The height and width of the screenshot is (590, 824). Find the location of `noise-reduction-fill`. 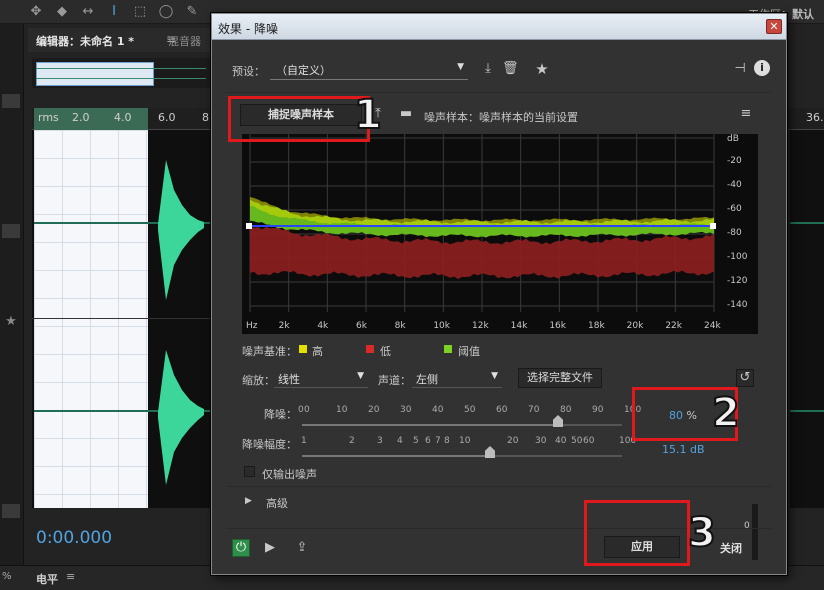

noise-reduction-fill is located at coordinates (430, 425).